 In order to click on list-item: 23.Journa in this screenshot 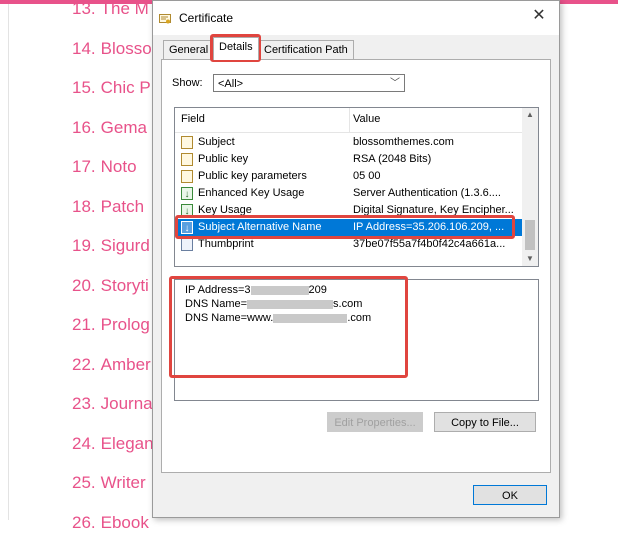, I will do `click(113, 413)`.